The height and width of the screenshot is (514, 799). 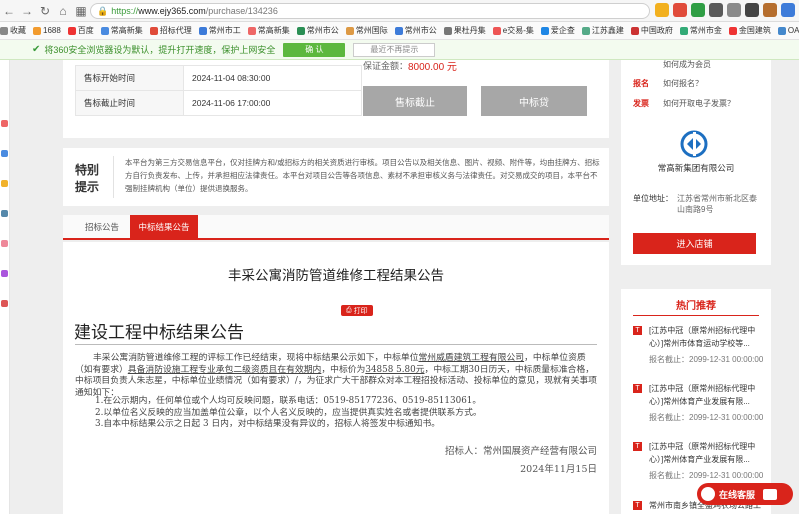 I want to click on help-row-register: 报名 如何报名？, so click(x=668, y=83).